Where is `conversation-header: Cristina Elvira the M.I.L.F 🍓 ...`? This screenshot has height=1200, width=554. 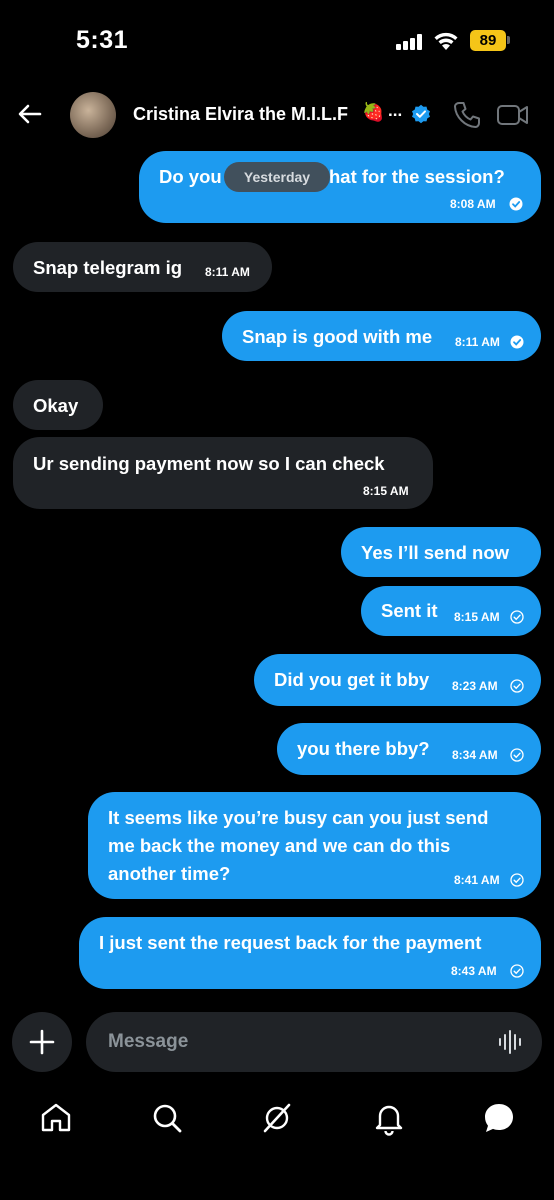 conversation-header: Cristina Elvira the M.I.L.F 🍓 ... is located at coordinates (277, 116).